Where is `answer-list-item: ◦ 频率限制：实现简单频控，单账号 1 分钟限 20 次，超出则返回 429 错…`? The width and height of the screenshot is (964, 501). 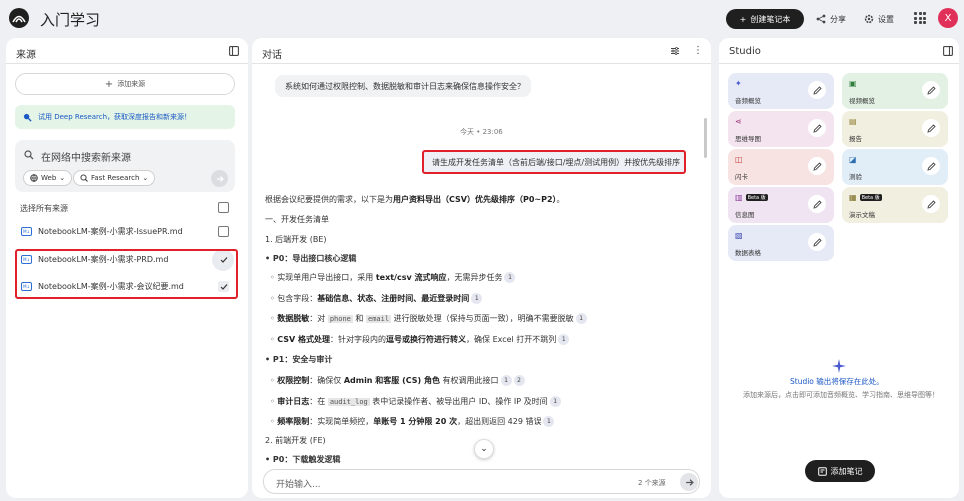 answer-list-item: ◦ 频率限制：实现简单频控，单账号 1 分钟限 20 次，超出则返回 429 错… is located at coordinates (412, 421).